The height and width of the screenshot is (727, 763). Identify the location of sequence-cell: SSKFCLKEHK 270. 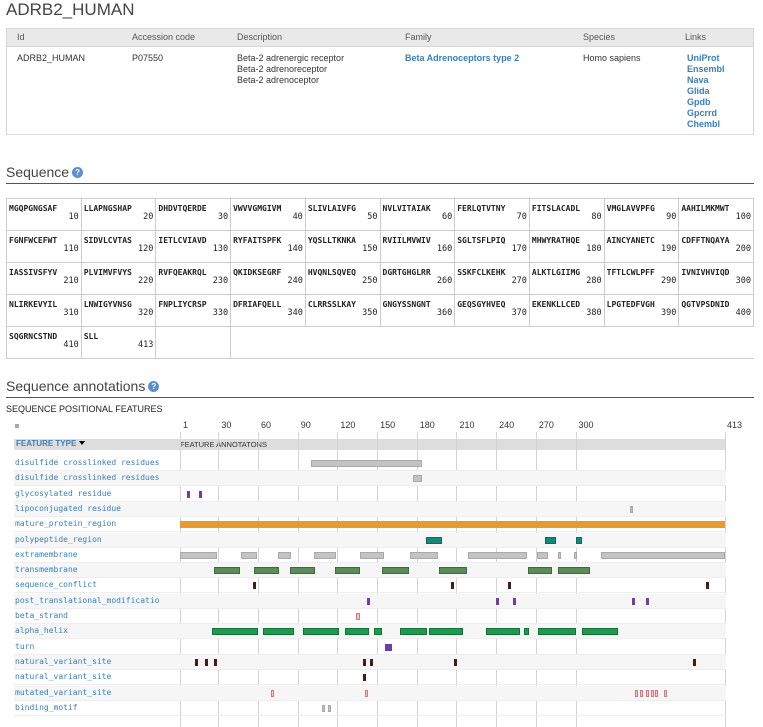
(492, 279).